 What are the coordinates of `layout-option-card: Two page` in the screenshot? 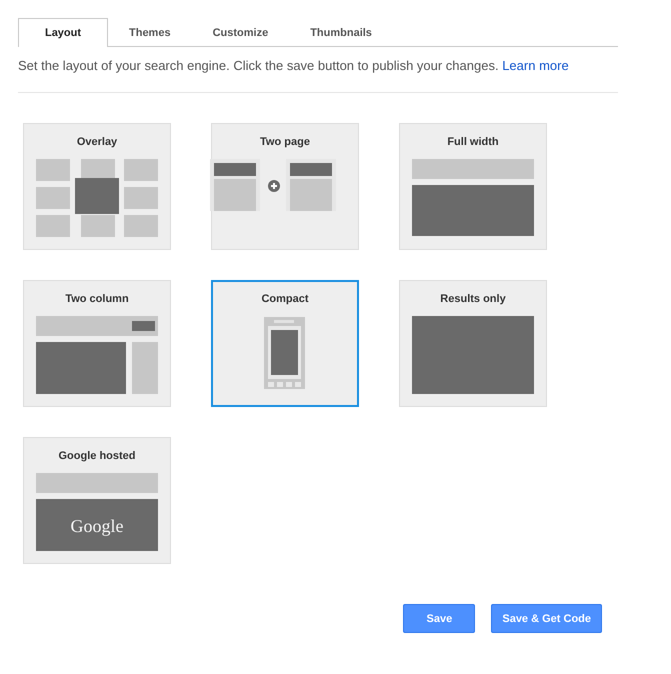 It's located at (285, 186).